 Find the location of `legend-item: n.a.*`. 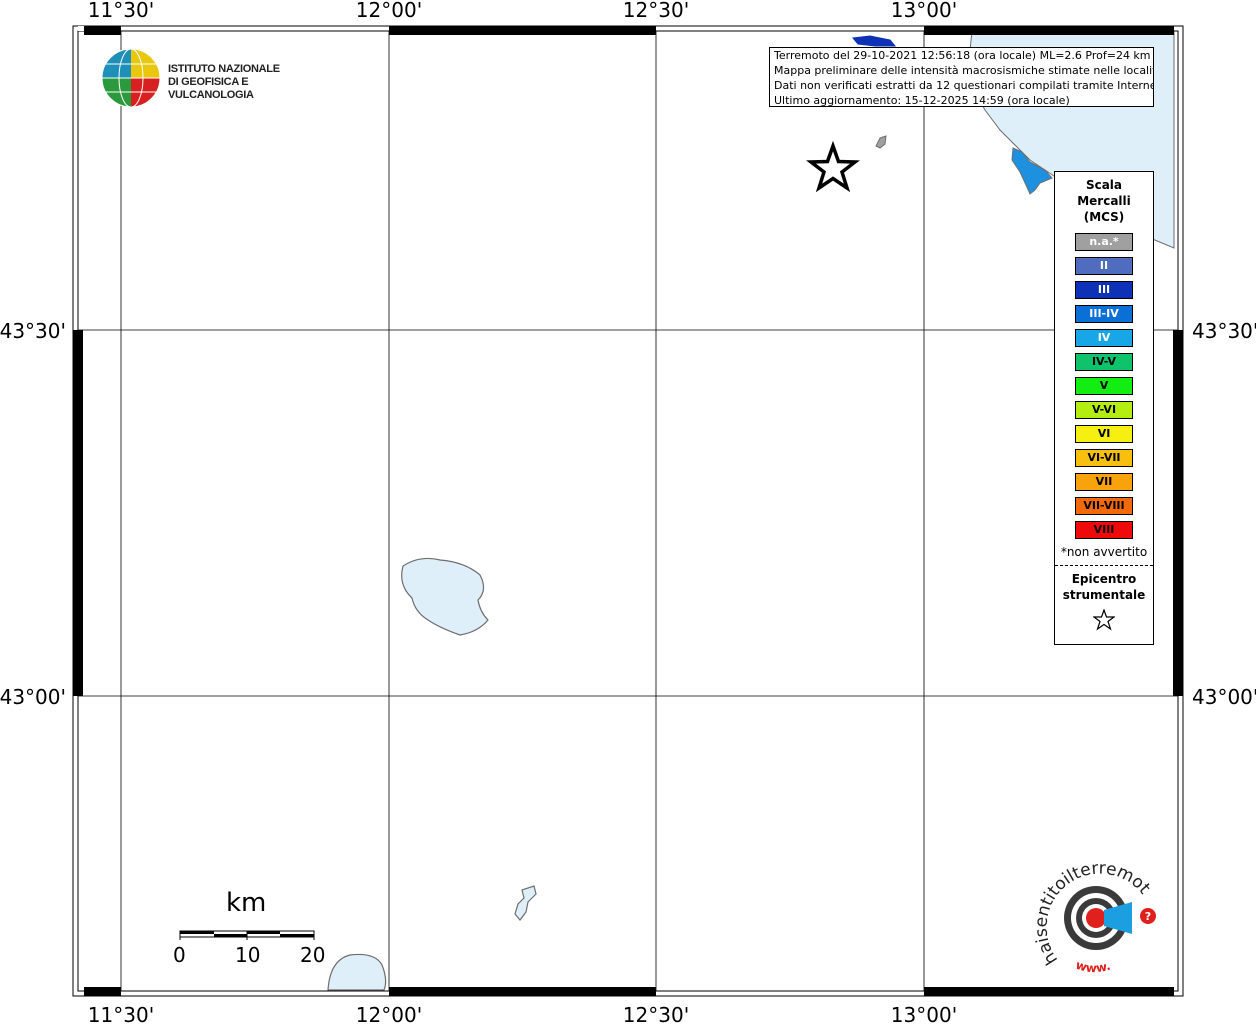

legend-item: n.a.* is located at coordinates (1104, 242).